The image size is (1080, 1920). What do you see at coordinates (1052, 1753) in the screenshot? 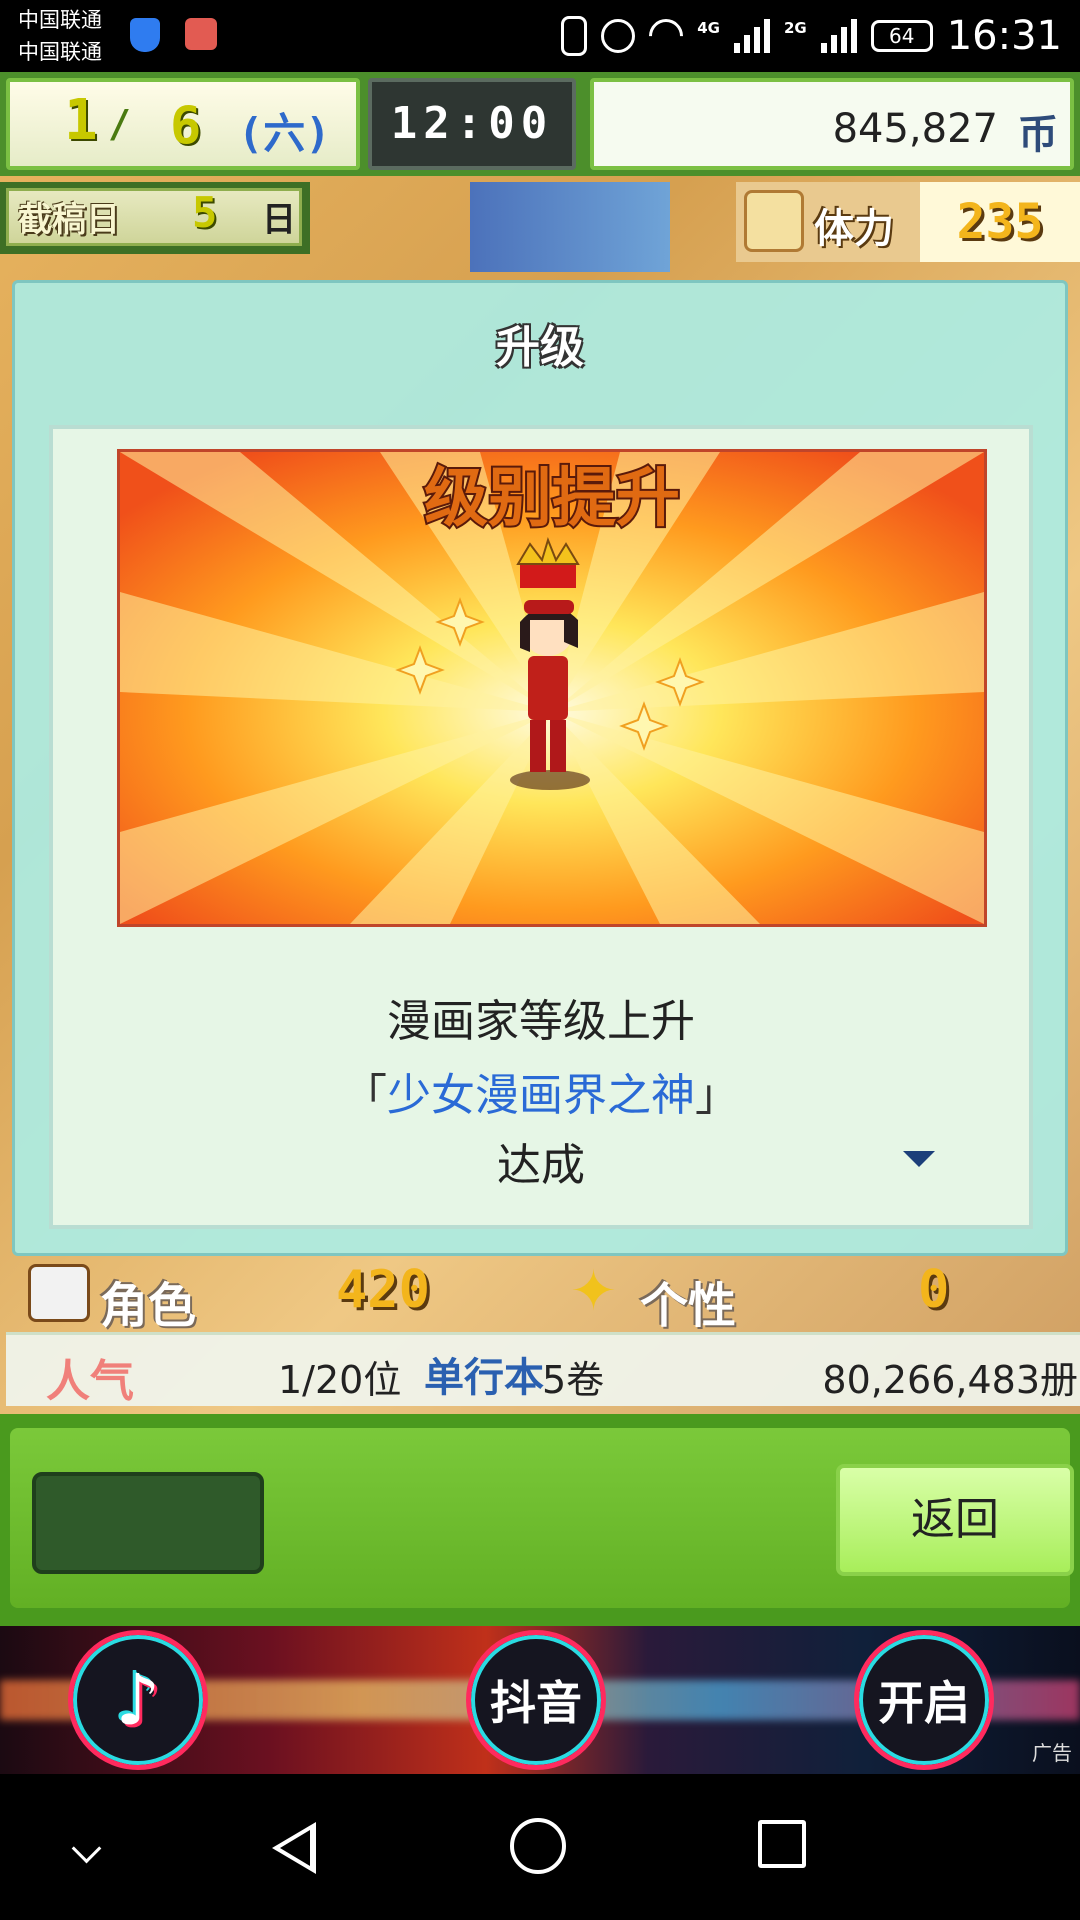
I see `ad-label: 广告` at bounding box center [1052, 1753].